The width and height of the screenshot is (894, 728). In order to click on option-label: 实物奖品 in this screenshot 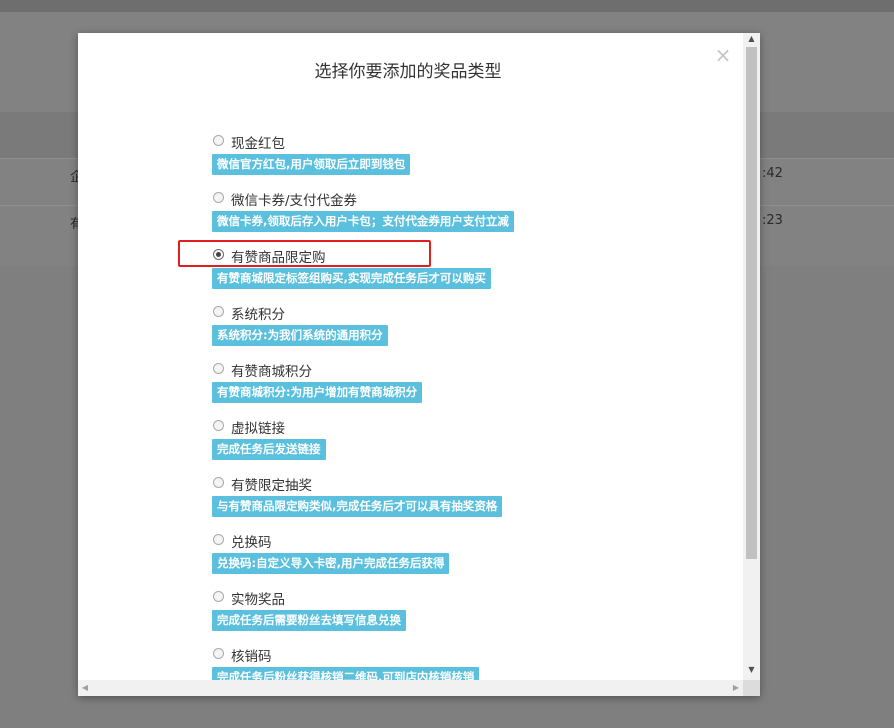, I will do `click(258, 600)`.